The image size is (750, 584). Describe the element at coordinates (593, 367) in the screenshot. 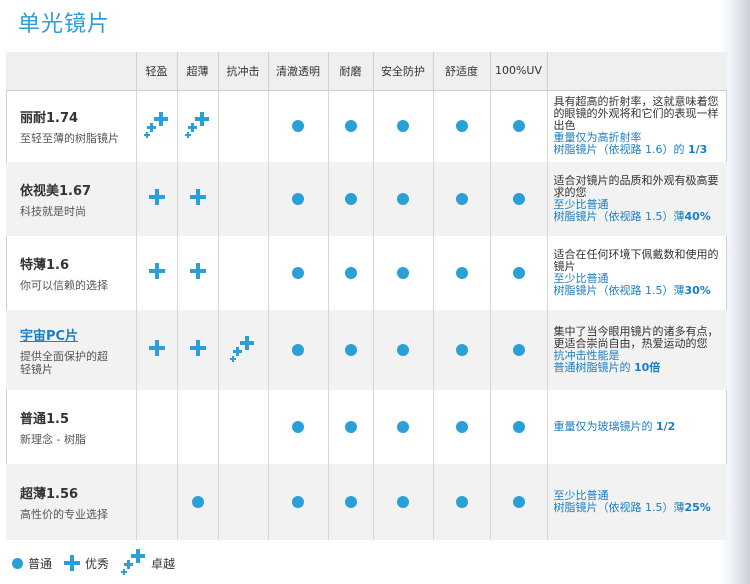

I see `highlight-text: 普通树脂镜片的` at that location.